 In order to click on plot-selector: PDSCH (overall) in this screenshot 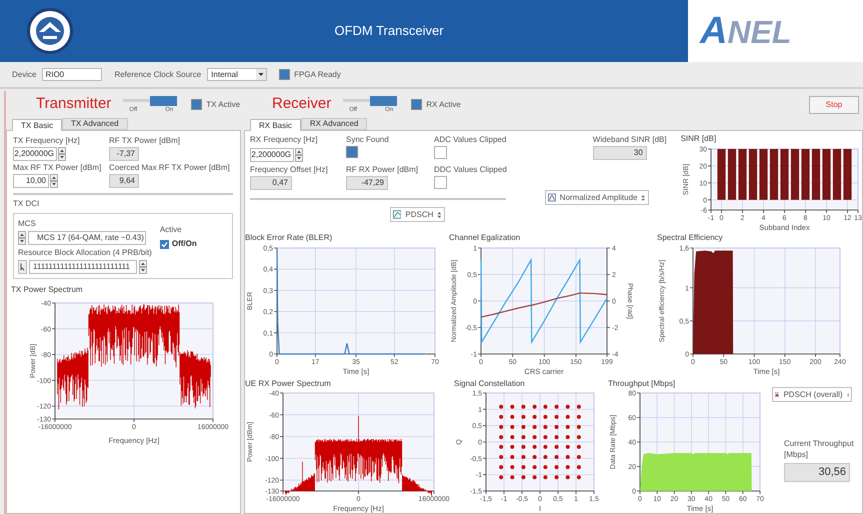, I will do `click(812, 394)`.